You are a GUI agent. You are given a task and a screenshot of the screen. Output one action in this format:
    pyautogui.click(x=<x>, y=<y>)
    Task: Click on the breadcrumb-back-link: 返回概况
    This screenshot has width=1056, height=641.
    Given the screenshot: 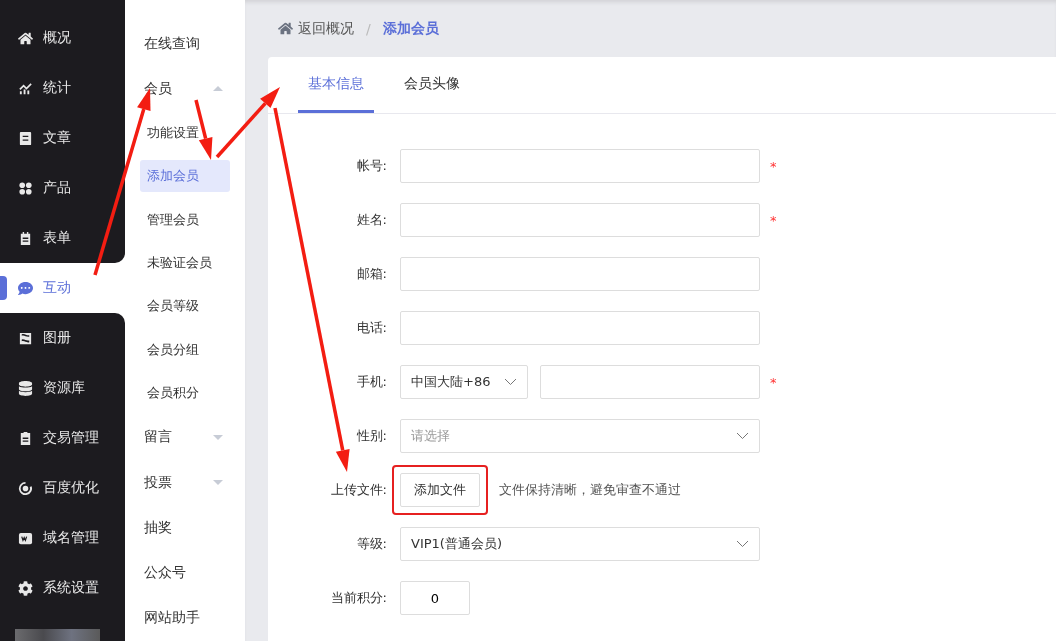 What is the action you would take?
    pyautogui.click(x=316, y=28)
    